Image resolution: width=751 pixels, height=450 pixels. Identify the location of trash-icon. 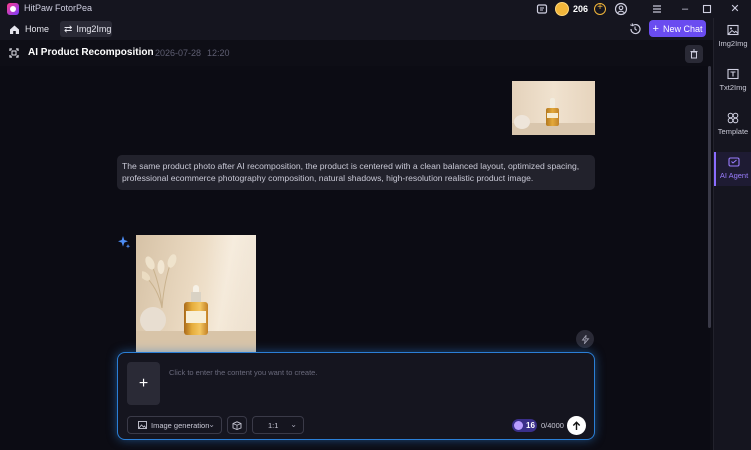
(694, 54).